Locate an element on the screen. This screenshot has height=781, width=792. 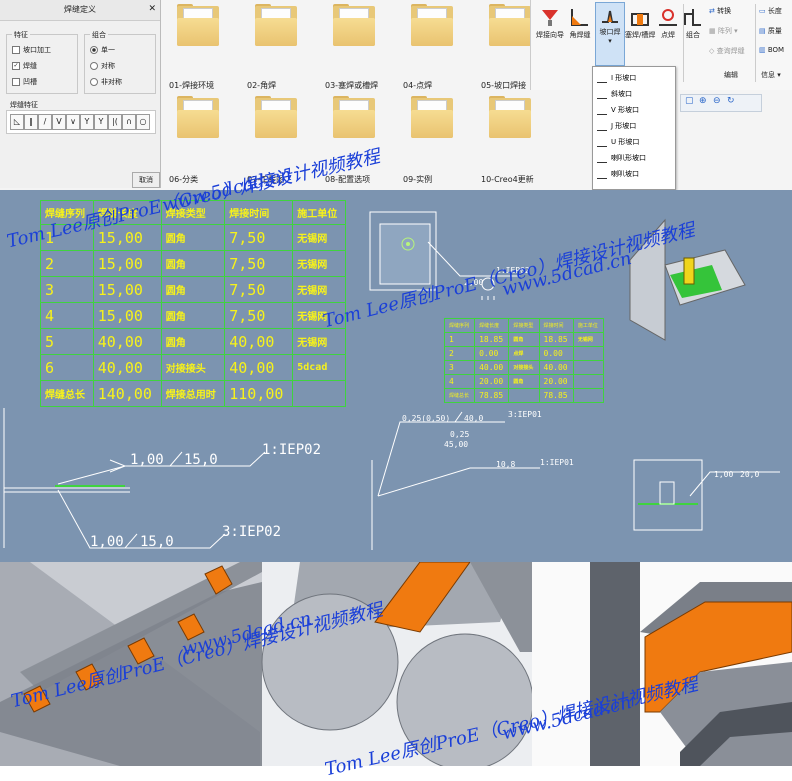
menu-item-label: U 形坡口 is located at coordinates (625, 142).